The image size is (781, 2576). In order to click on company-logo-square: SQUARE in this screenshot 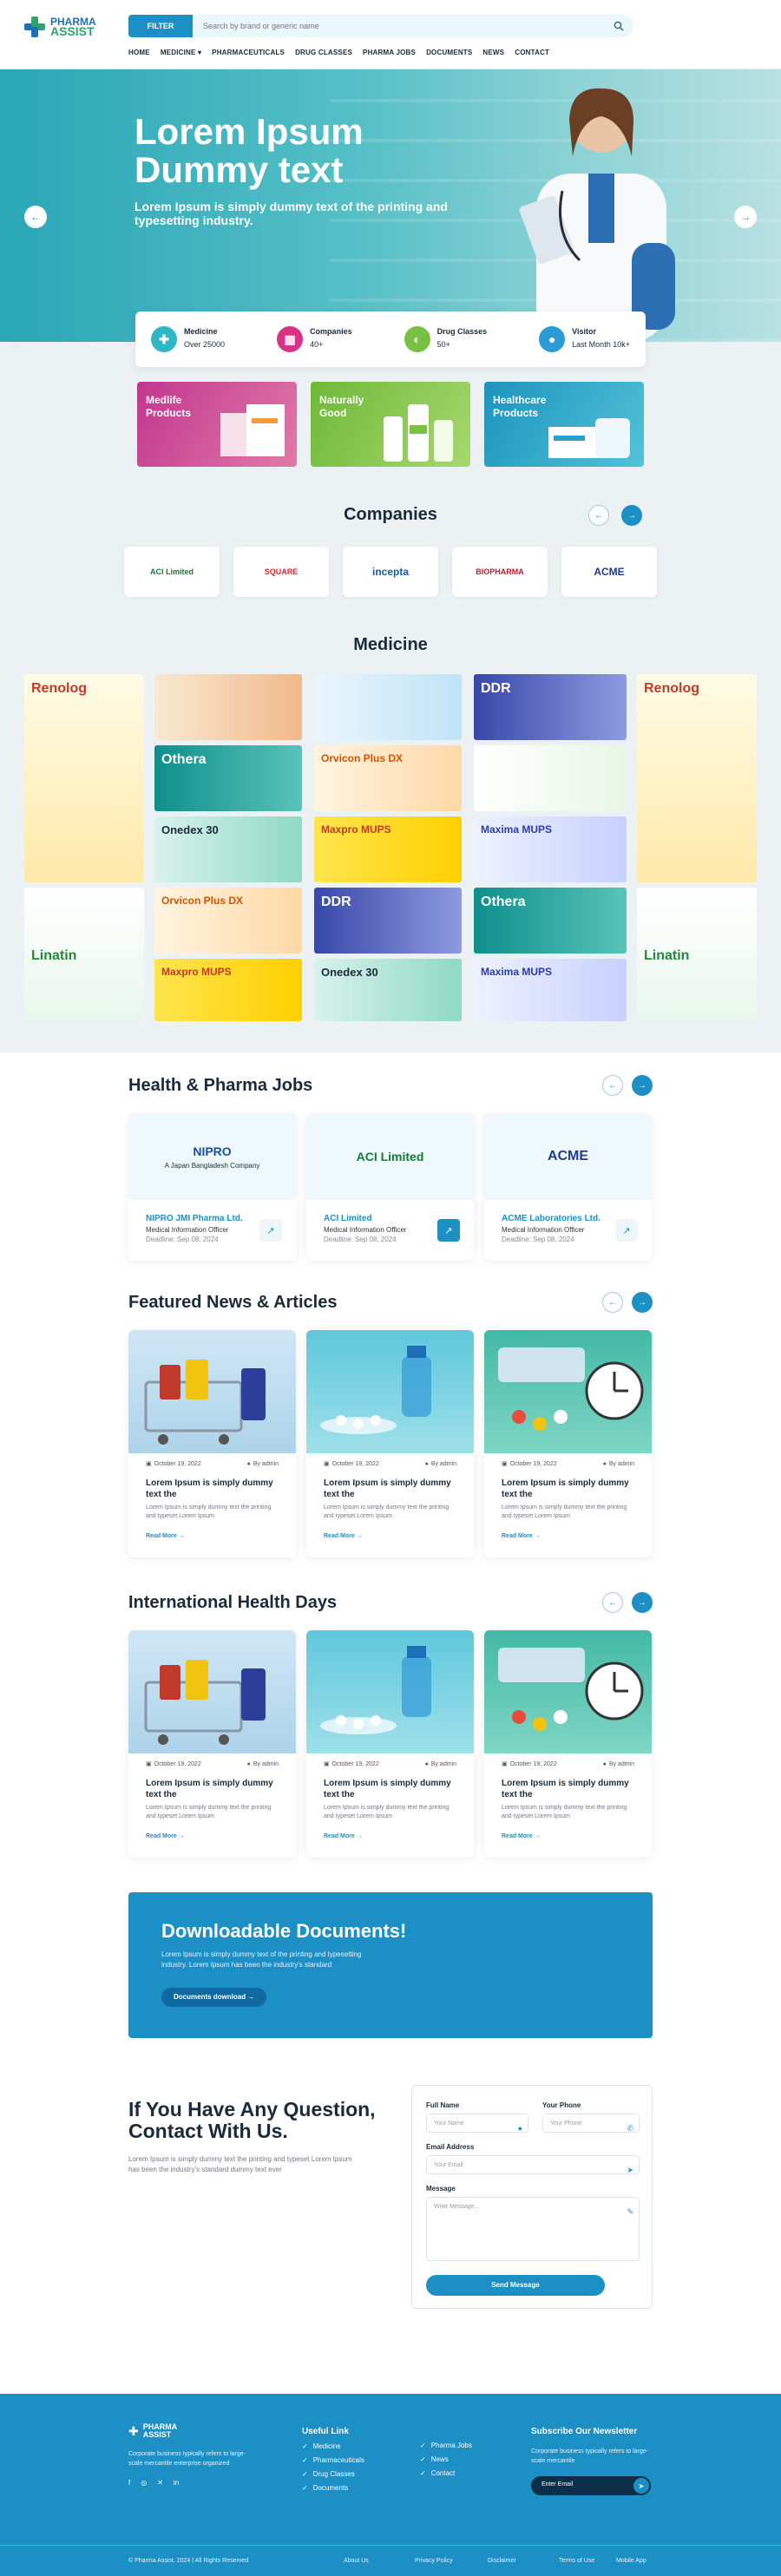, I will do `click(281, 572)`.